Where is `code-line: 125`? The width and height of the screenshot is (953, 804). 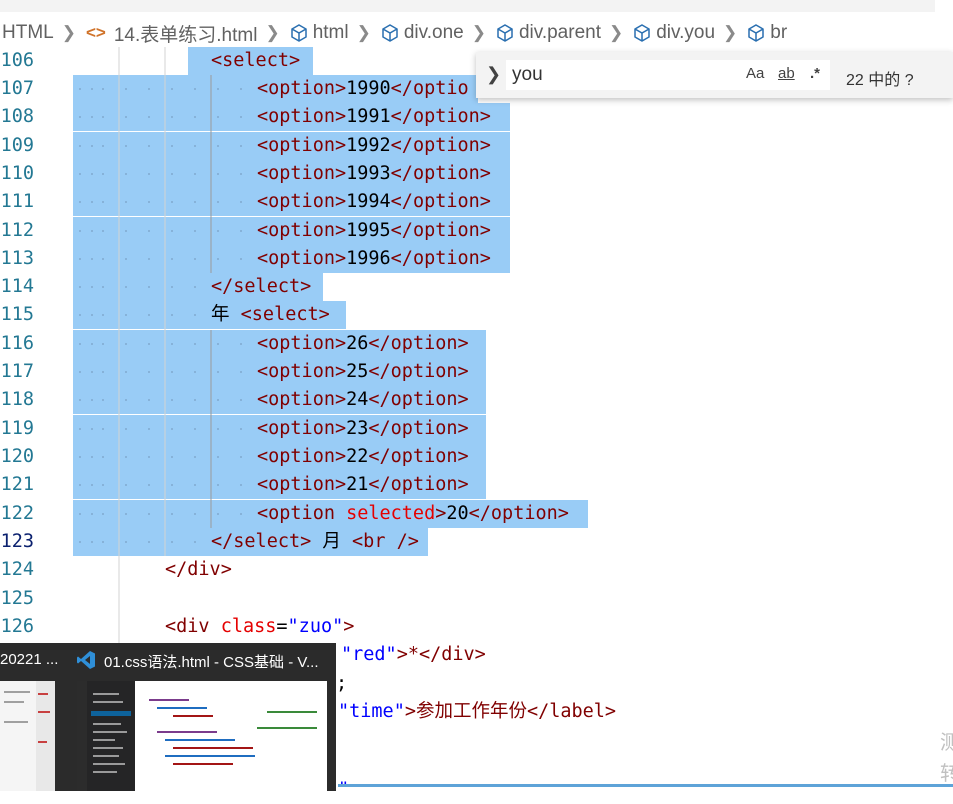 code-line: 125 is located at coordinates (476, 599).